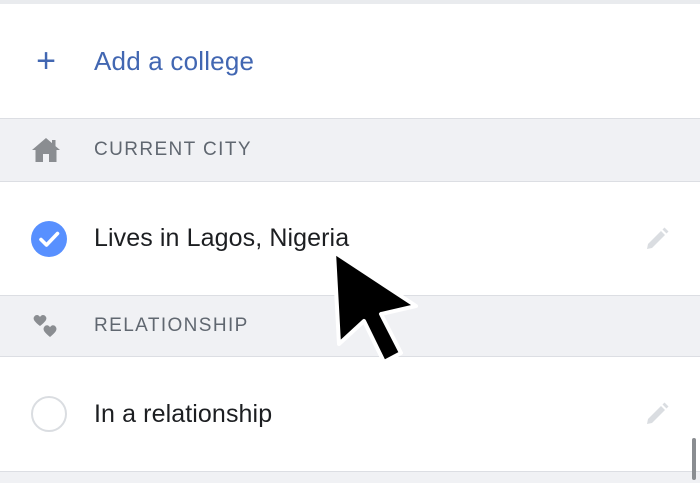 The image size is (700, 483). Describe the element at coordinates (694, 459) in the screenshot. I see `scrollbar` at that location.